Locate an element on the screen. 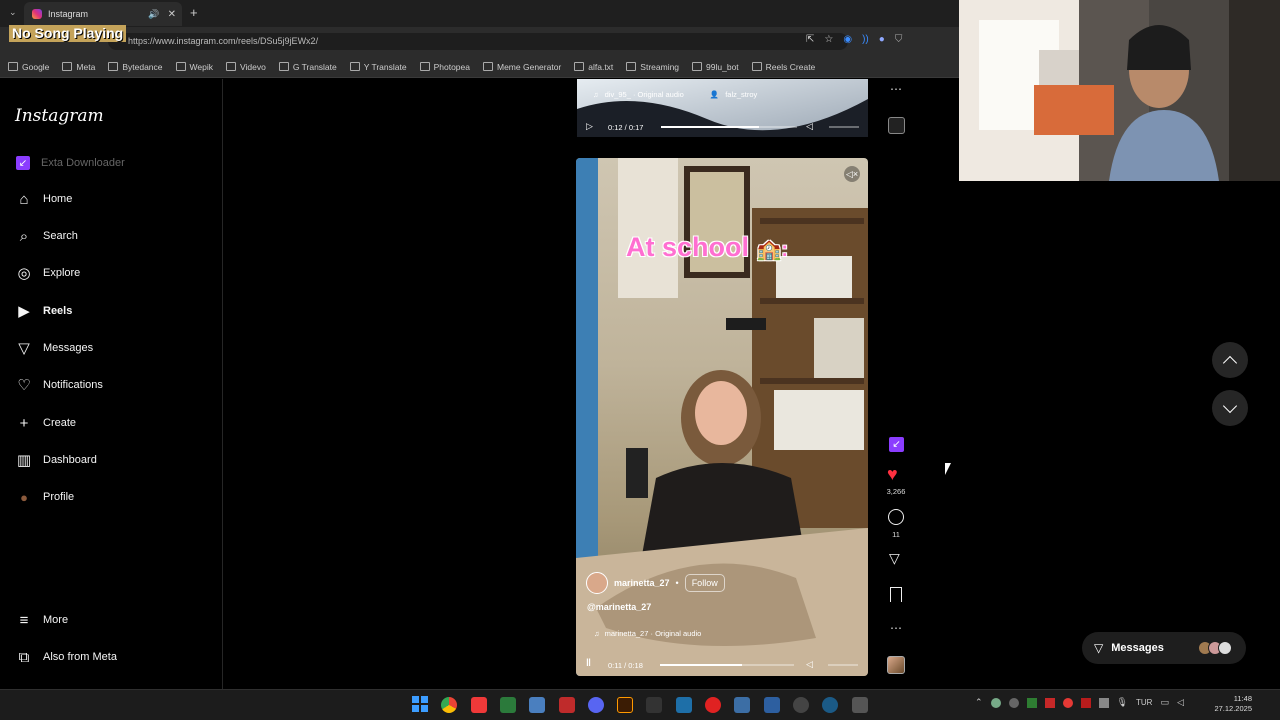 The image size is (1280, 720). vivaldi-taskbar-icon is located at coordinates (479, 705).